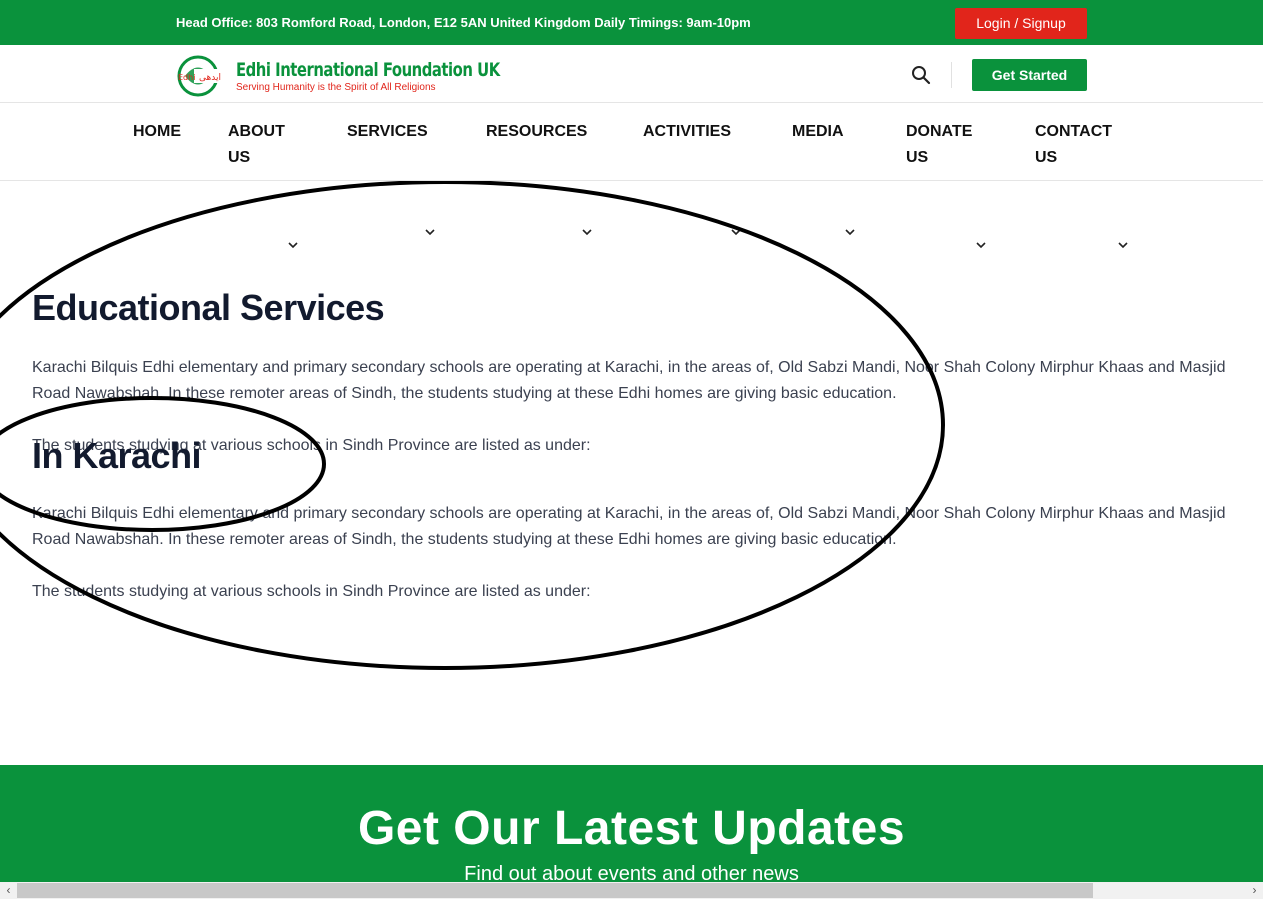 Image resolution: width=1263 pixels, height=899 pixels. I want to click on nav-label: HOME, so click(157, 131).